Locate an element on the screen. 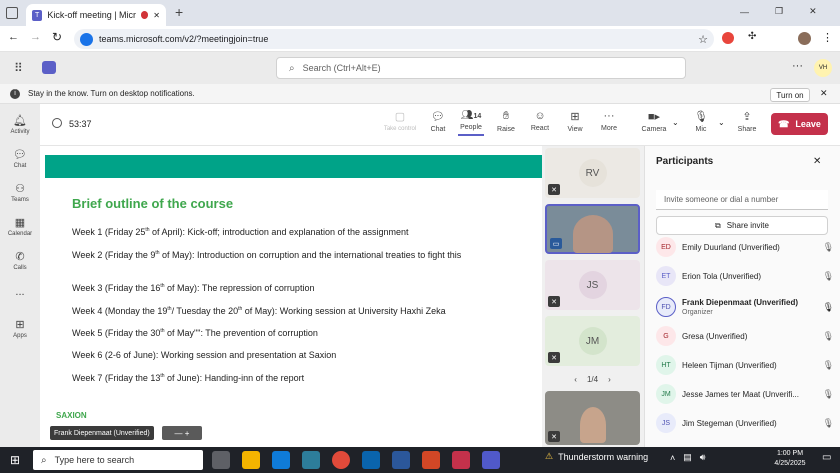  minimize-button: — is located at coordinates (744, 12).